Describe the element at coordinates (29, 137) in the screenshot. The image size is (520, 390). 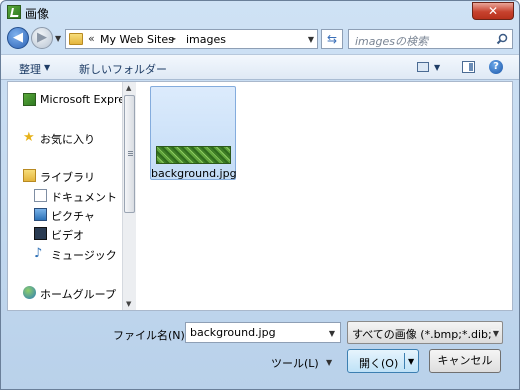
I see `star-icon: ★` at that location.